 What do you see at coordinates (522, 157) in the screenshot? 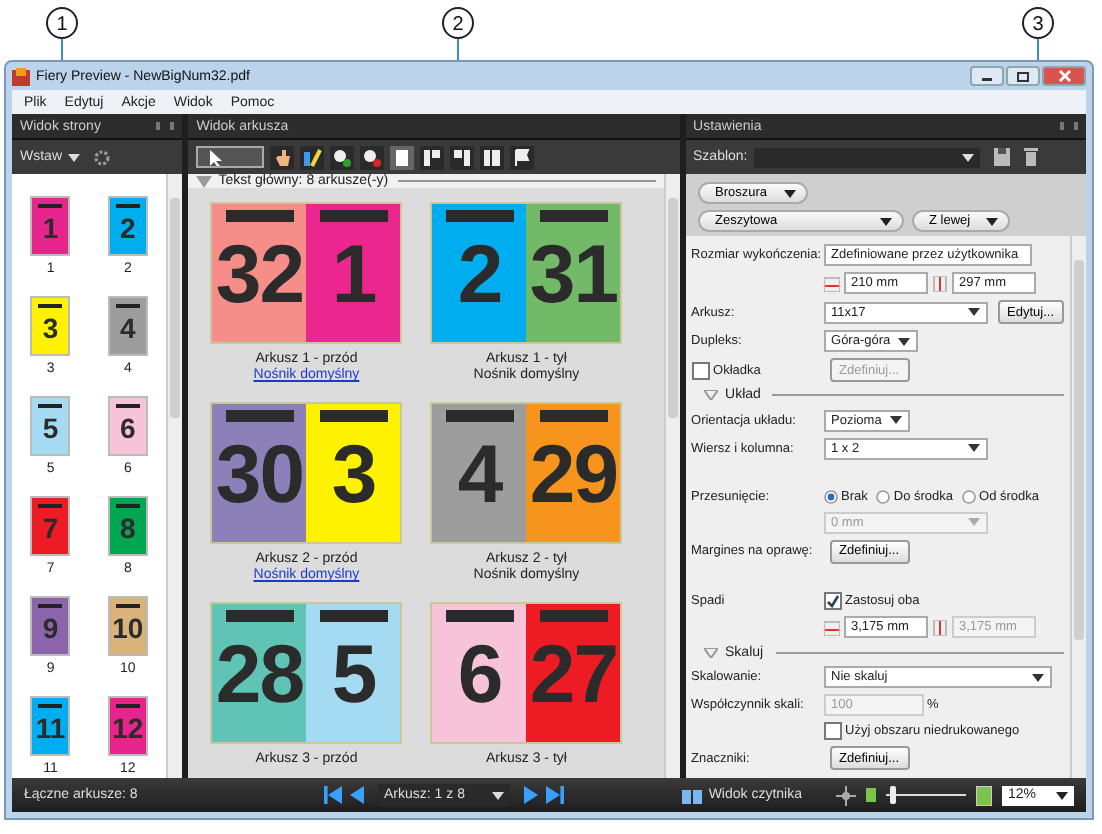
I see `flag-icon` at bounding box center [522, 157].